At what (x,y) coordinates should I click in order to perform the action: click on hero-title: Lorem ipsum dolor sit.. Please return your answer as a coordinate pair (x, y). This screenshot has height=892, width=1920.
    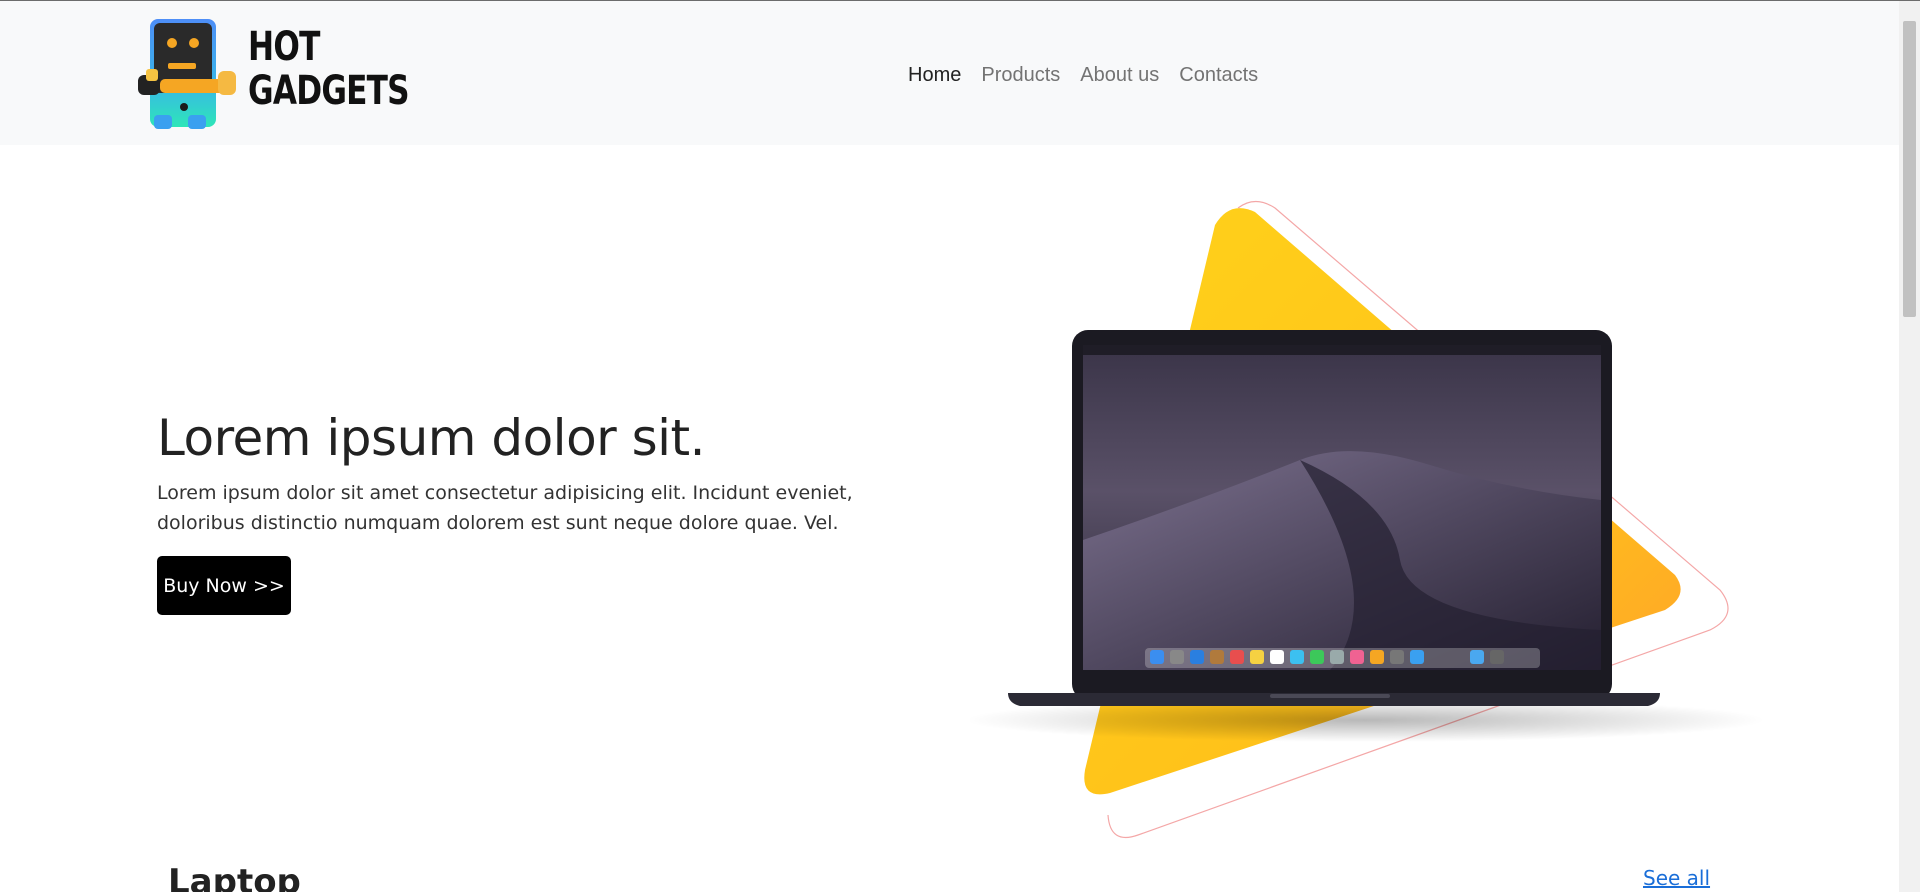
    Looking at the image, I should click on (431, 438).